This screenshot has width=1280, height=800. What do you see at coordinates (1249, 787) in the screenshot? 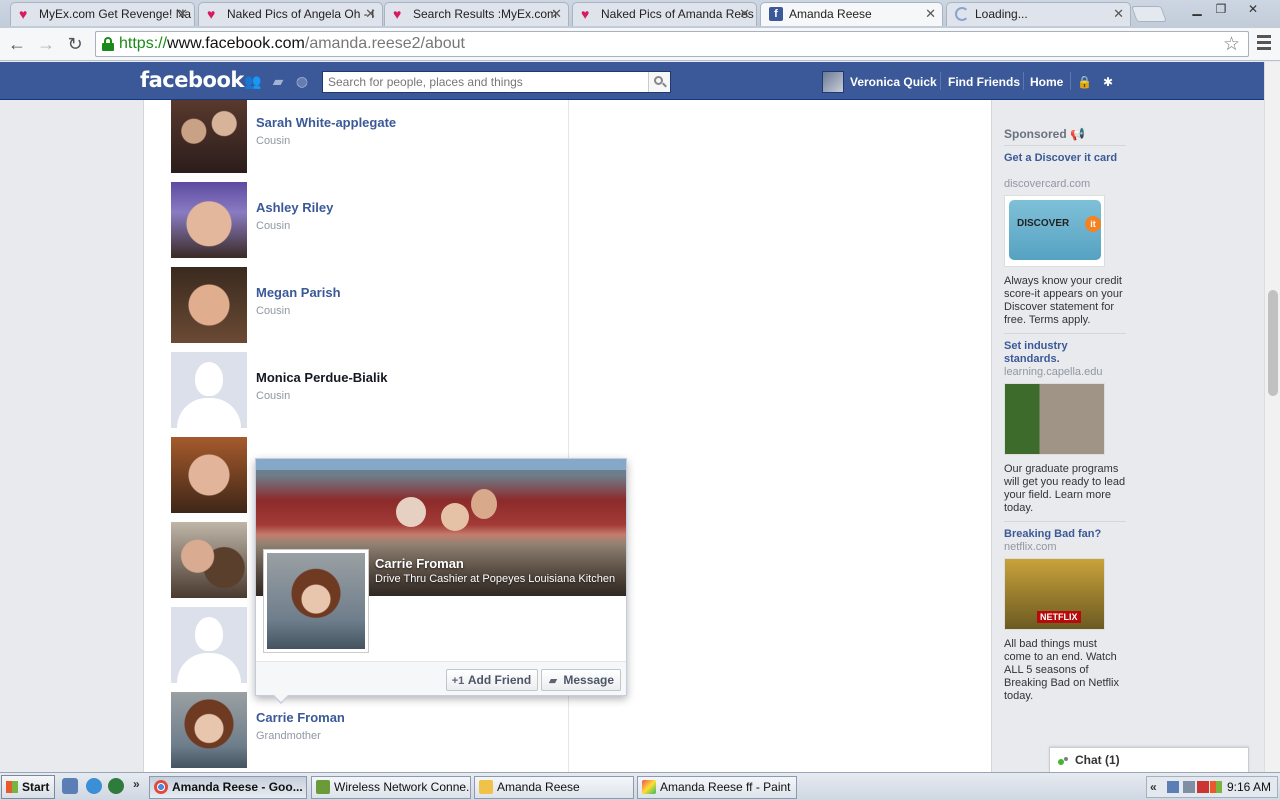
I see `clock: 9:16 AM` at bounding box center [1249, 787].